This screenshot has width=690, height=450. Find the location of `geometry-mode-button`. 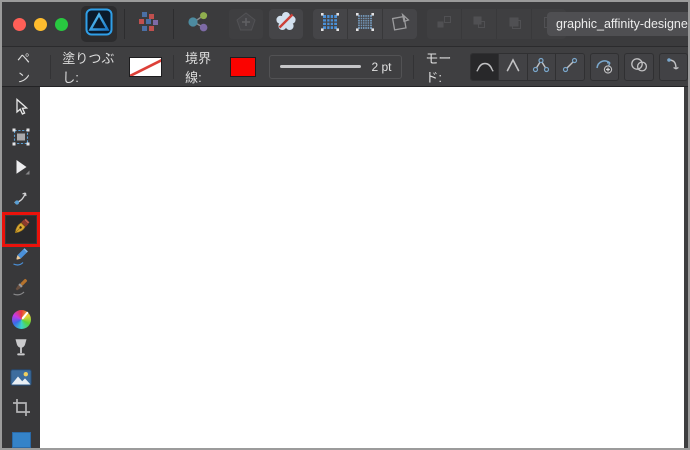

geometry-mode-button is located at coordinates (639, 66).